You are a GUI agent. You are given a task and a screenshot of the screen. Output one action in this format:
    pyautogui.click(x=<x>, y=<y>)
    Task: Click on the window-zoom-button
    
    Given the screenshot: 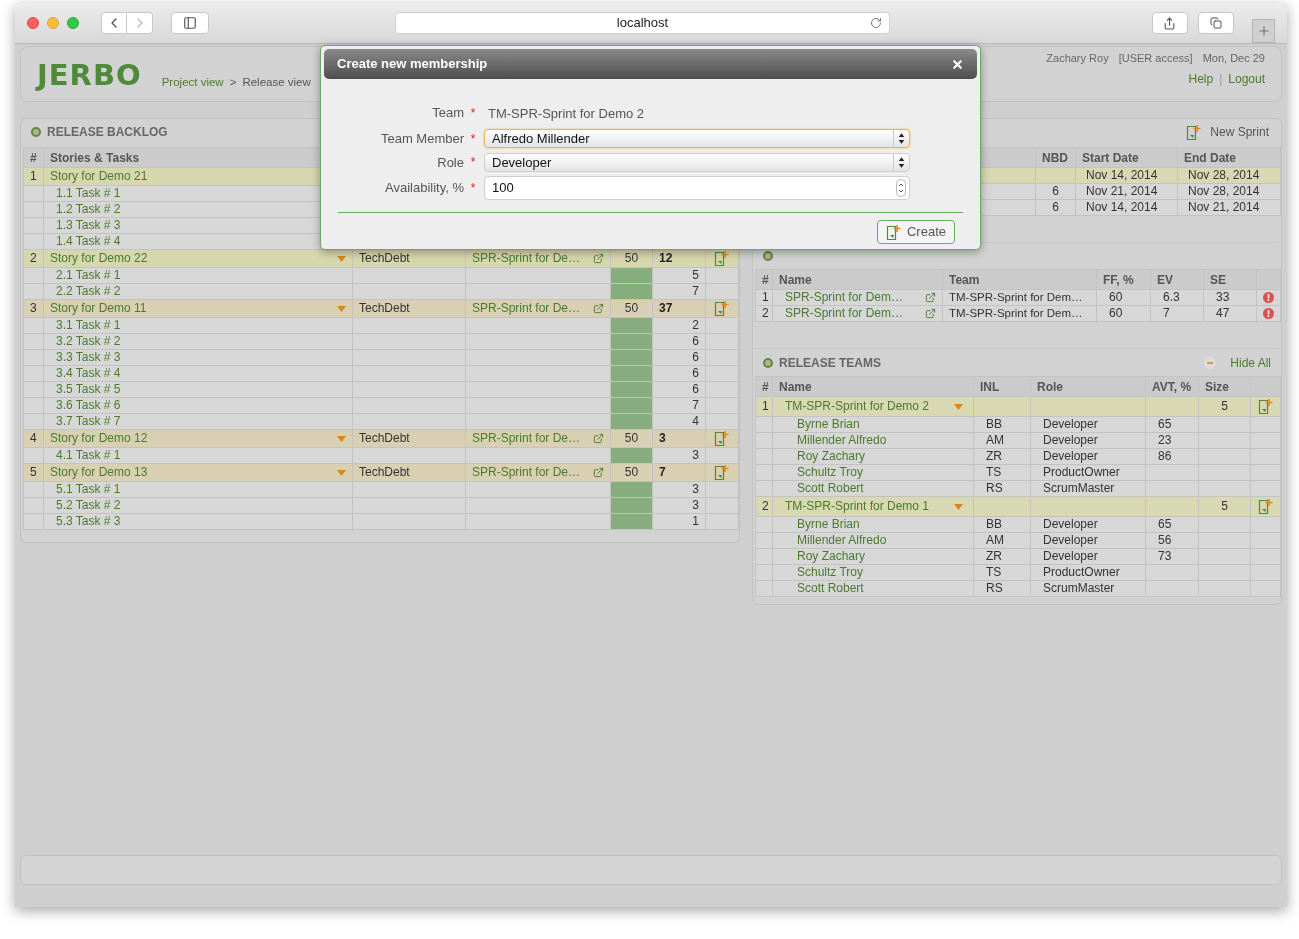 What is the action you would take?
    pyautogui.click(x=73, y=23)
    